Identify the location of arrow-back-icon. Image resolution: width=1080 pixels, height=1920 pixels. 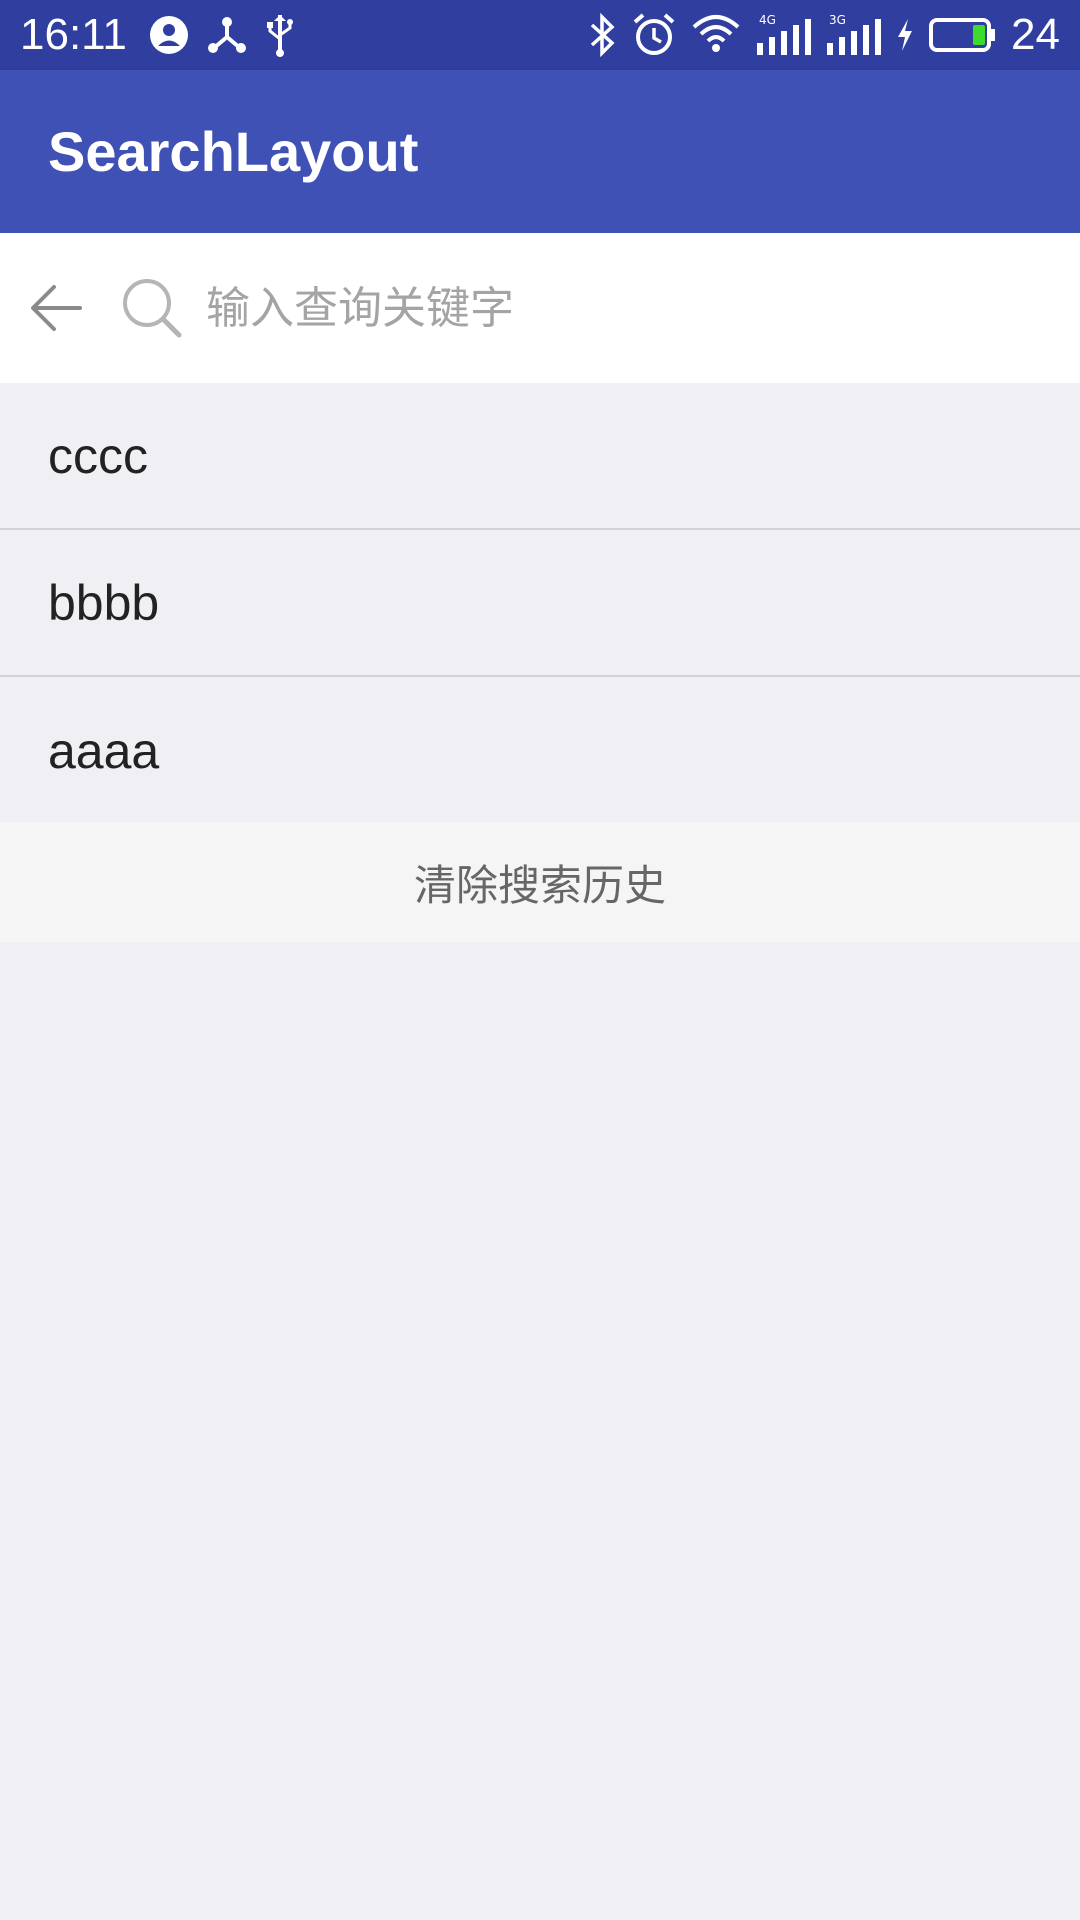
(56, 308).